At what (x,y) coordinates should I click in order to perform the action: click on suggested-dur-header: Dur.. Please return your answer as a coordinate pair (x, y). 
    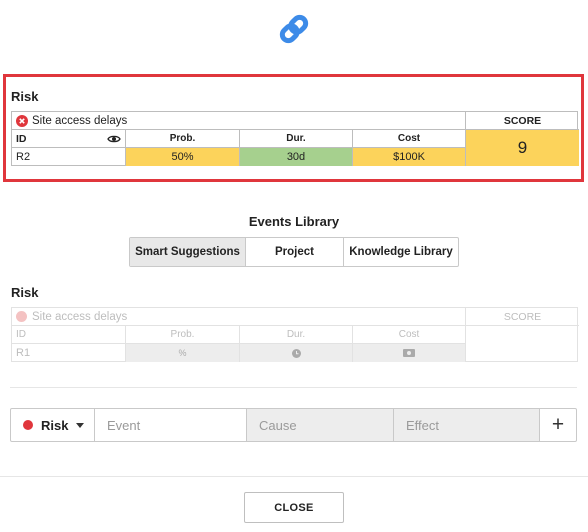
    Looking at the image, I should click on (296, 335).